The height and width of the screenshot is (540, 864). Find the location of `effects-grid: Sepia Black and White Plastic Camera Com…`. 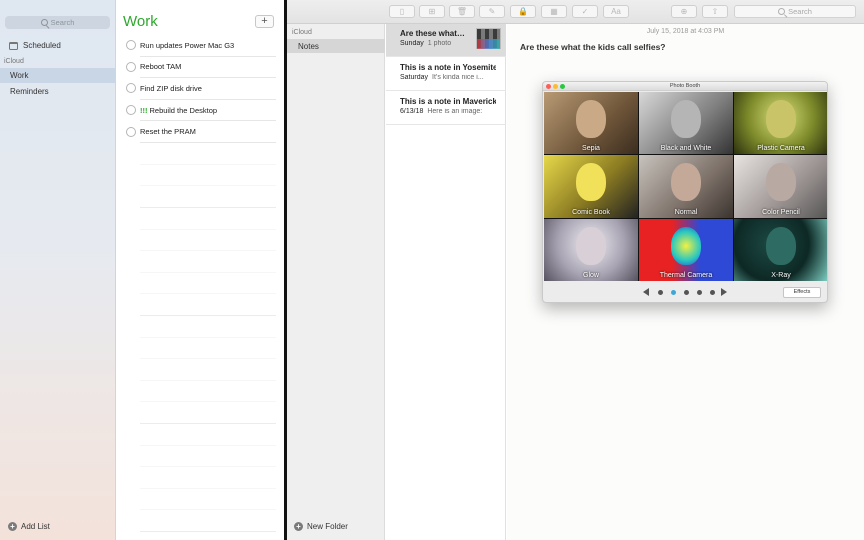

effects-grid: Sepia Black and White Plastic Camera Com… is located at coordinates (685, 186).